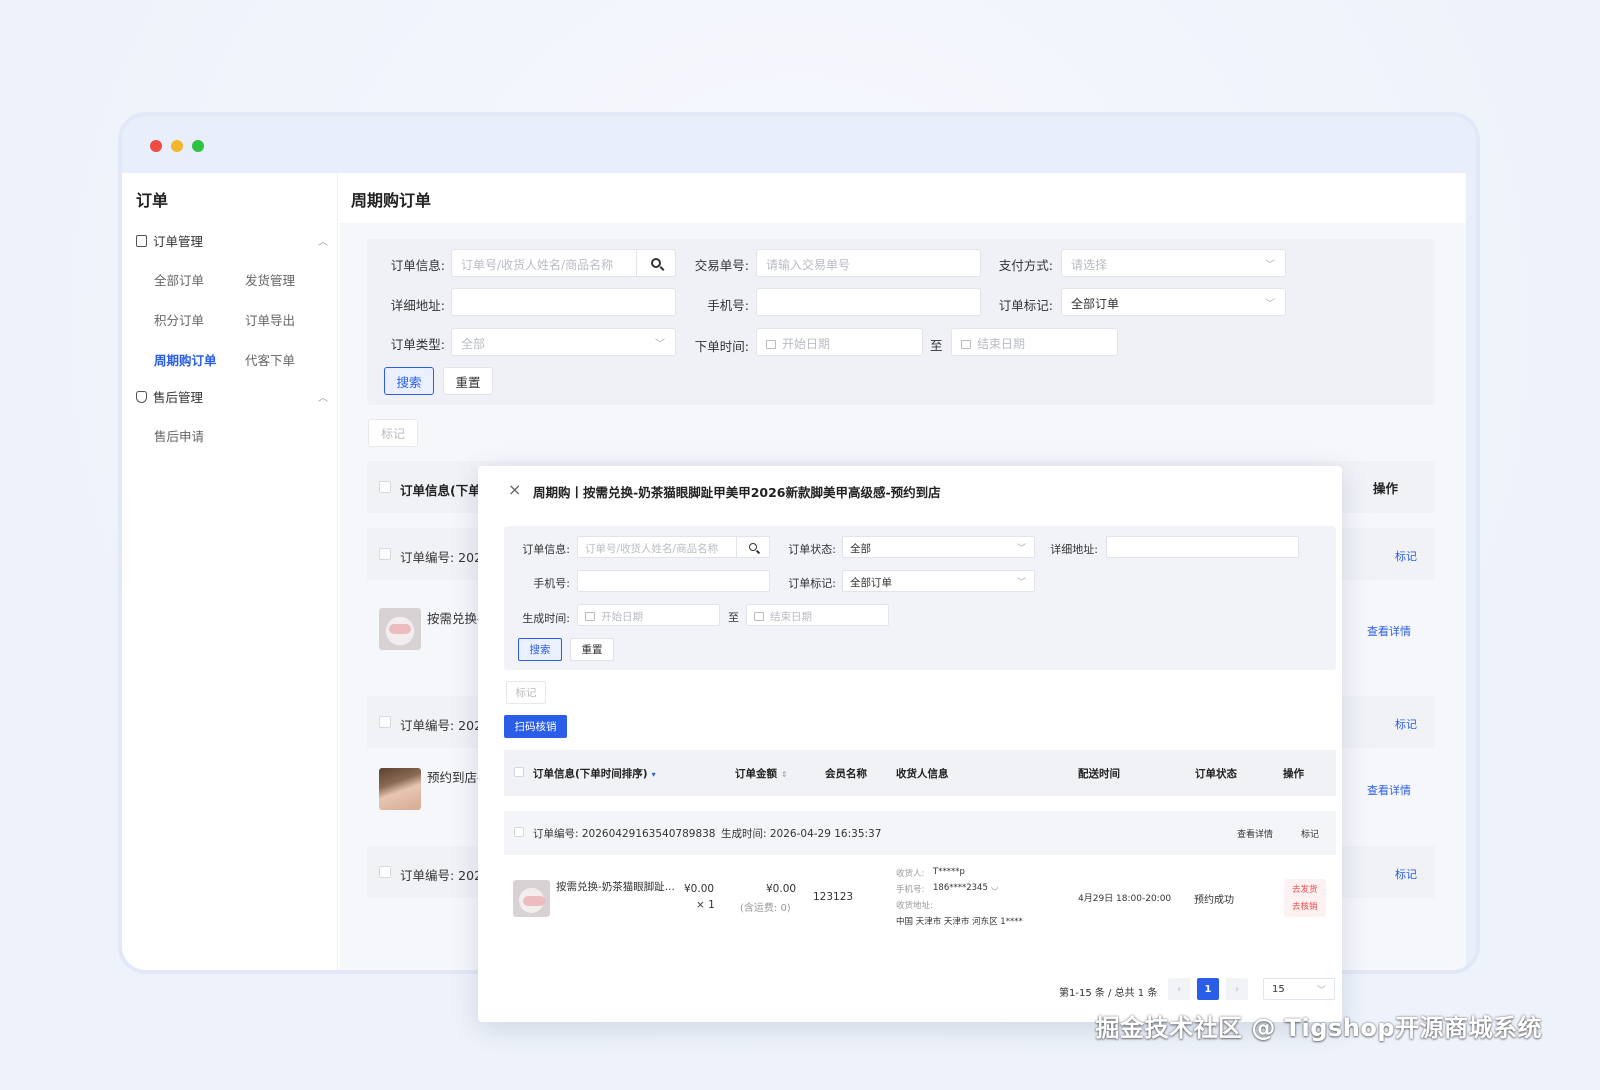 This screenshot has height=1090, width=1600. Describe the element at coordinates (179, 435) in the screenshot. I see `sidebar-item-after-sales-apply: 售后申请` at that location.